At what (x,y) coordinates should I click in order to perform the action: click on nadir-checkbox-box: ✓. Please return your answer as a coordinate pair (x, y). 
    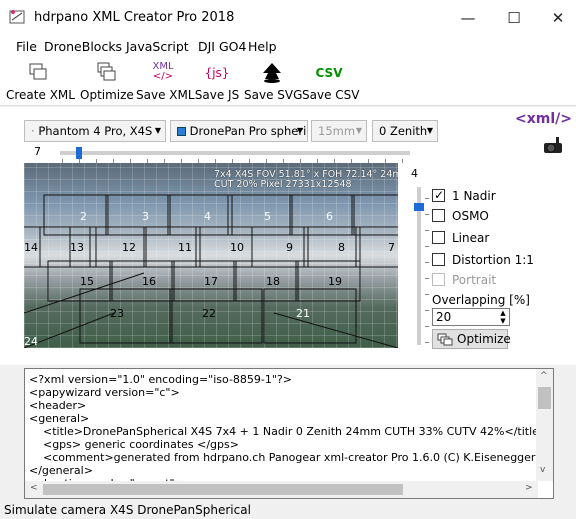
    Looking at the image, I should click on (438, 195).